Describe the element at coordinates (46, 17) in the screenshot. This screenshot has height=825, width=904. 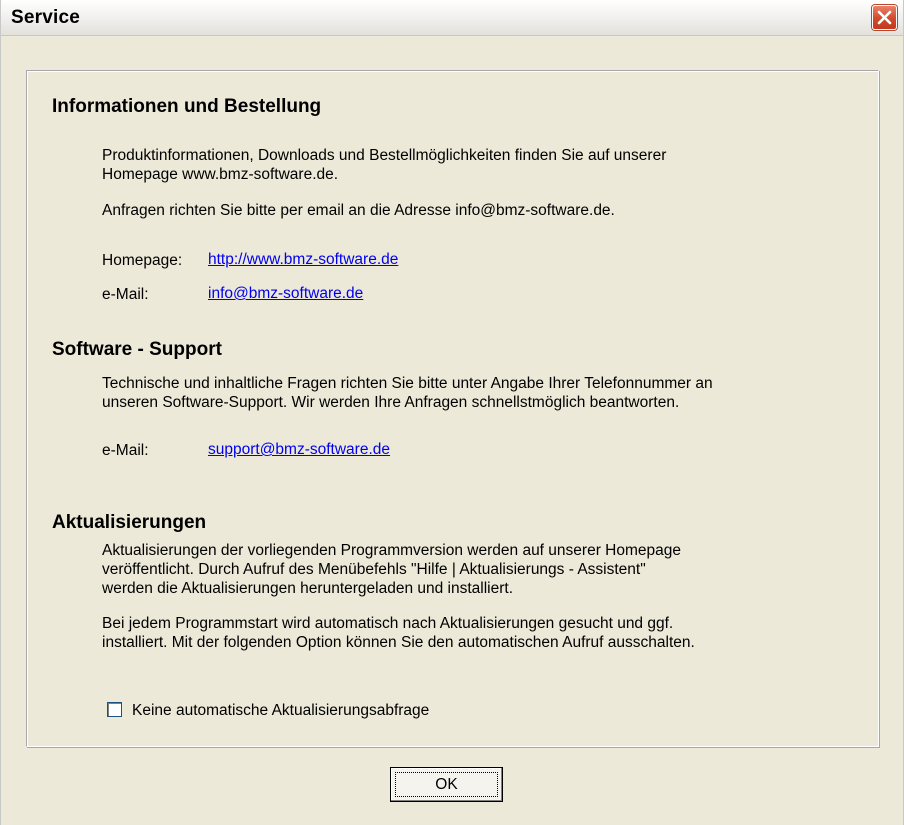
I see `window-title: Service` at that location.